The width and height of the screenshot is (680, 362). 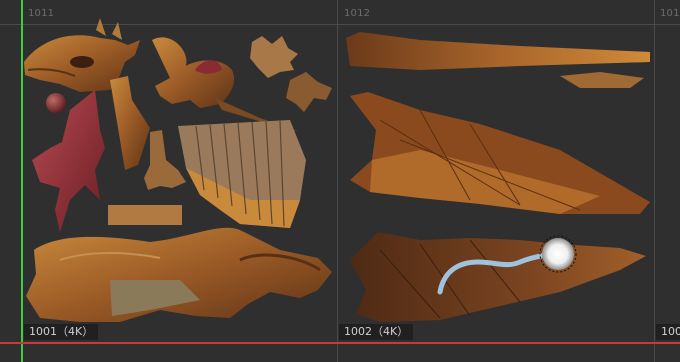 I want to click on strip-island, so click(x=145, y=215).